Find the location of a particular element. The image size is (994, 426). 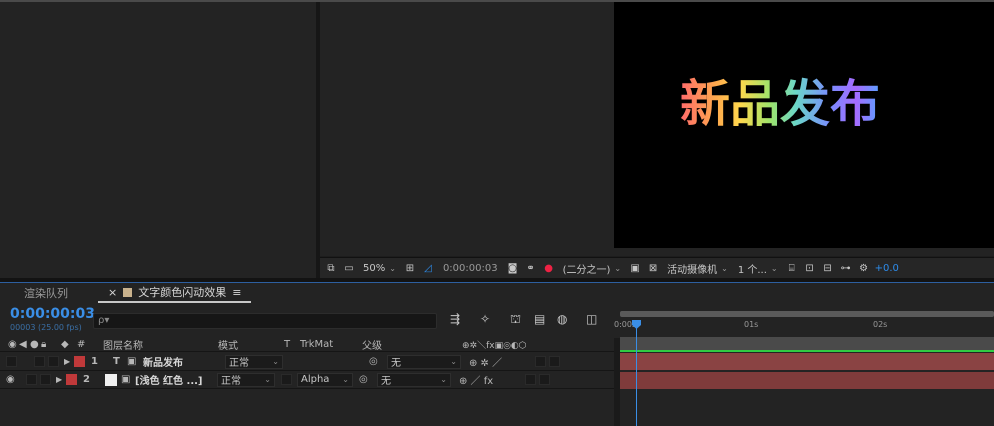

shy-layers-icon: ⛫ is located at coordinates (515, 320).